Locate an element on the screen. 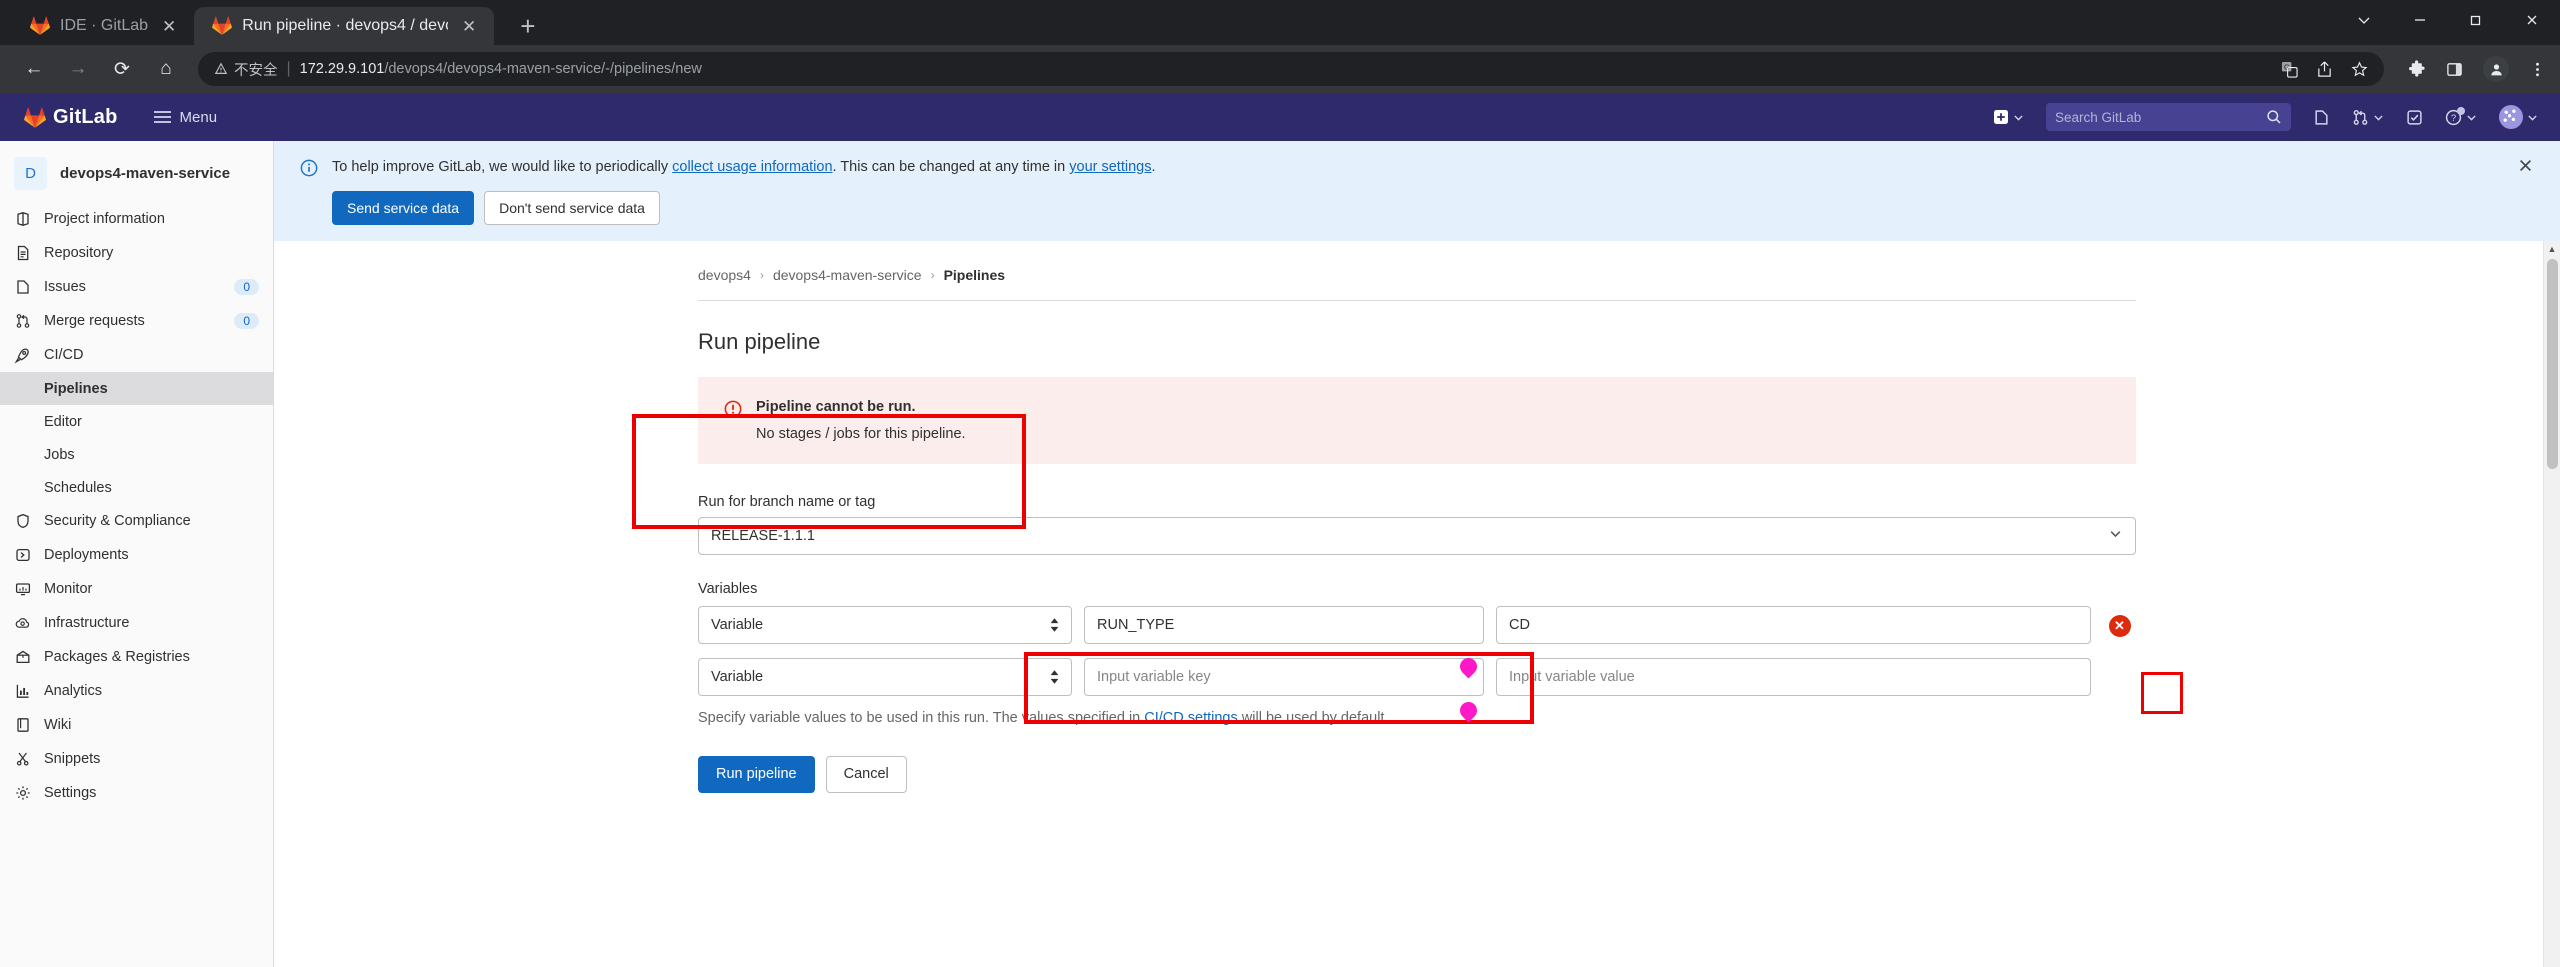  issues-icon is located at coordinates (22, 287).